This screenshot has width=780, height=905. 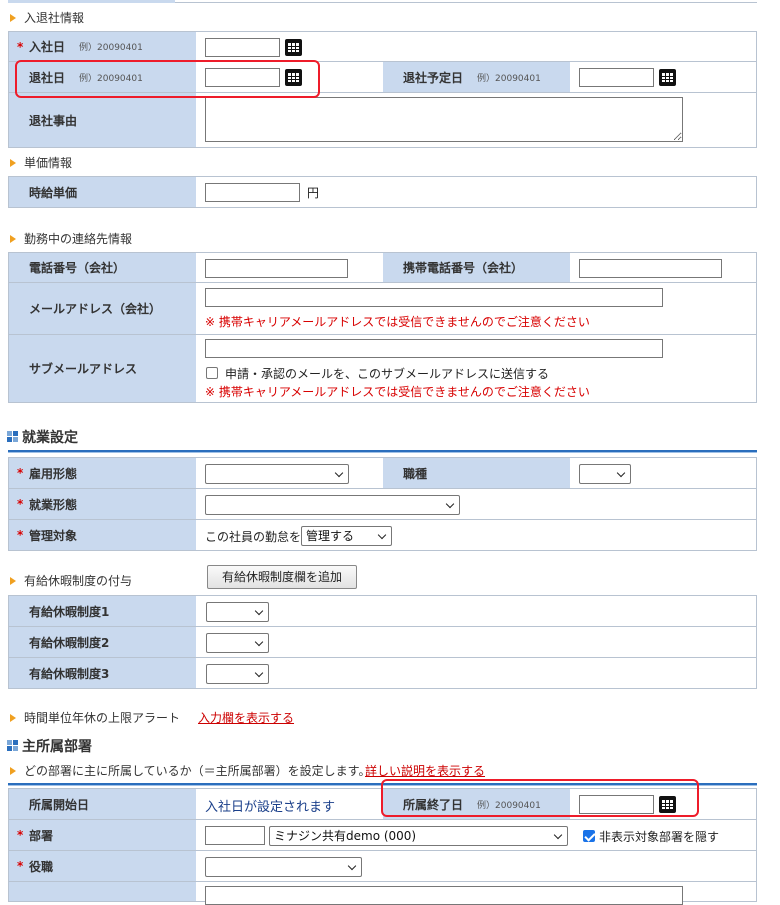 What do you see at coordinates (69, 611) in the screenshot?
I see `paid-leave-label: 有給休暇制度1` at bounding box center [69, 611].